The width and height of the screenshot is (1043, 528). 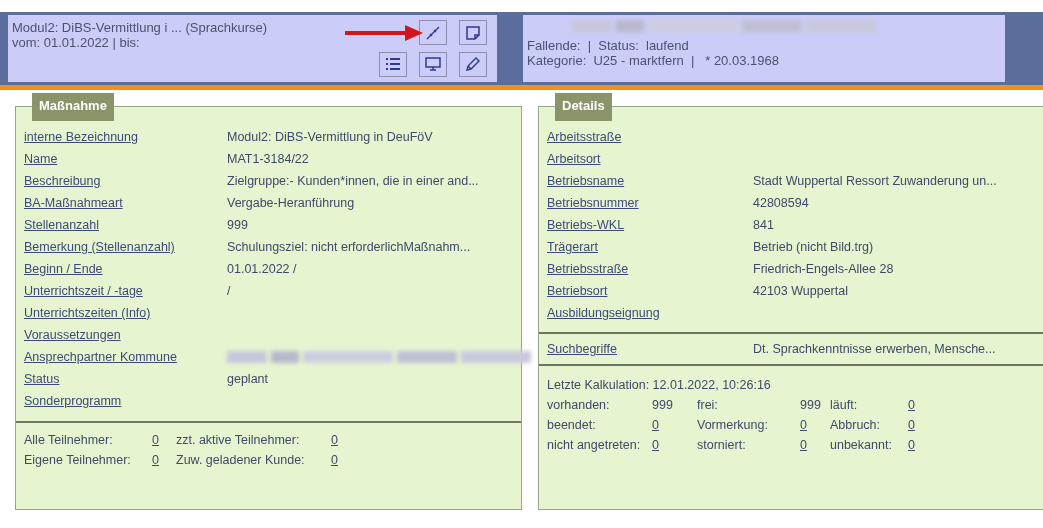 What do you see at coordinates (42, 379) in the screenshot?
I see `field-link: Status` at bounding box center [42, 379].